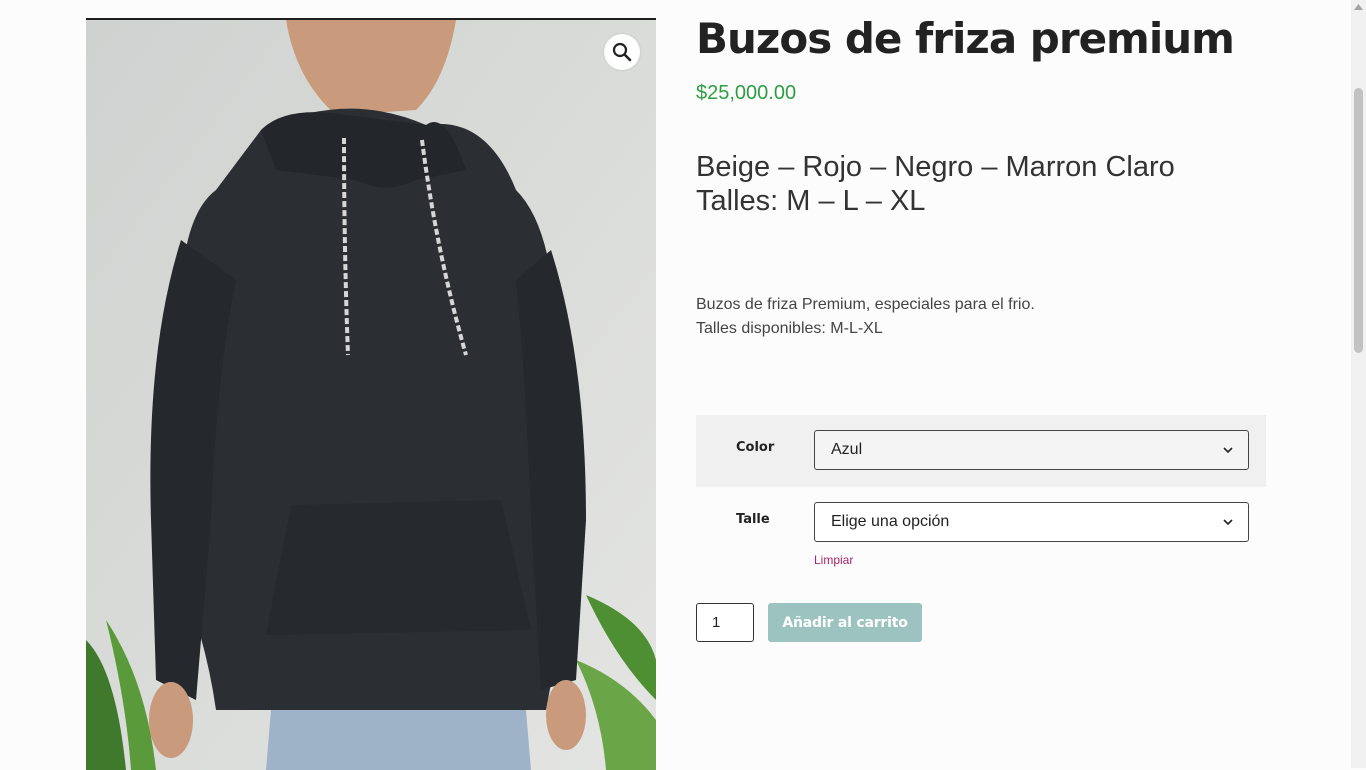  Describe the element at coordinates (1031, 450) in the screenshot. I see `color-select: Azul` at that location.